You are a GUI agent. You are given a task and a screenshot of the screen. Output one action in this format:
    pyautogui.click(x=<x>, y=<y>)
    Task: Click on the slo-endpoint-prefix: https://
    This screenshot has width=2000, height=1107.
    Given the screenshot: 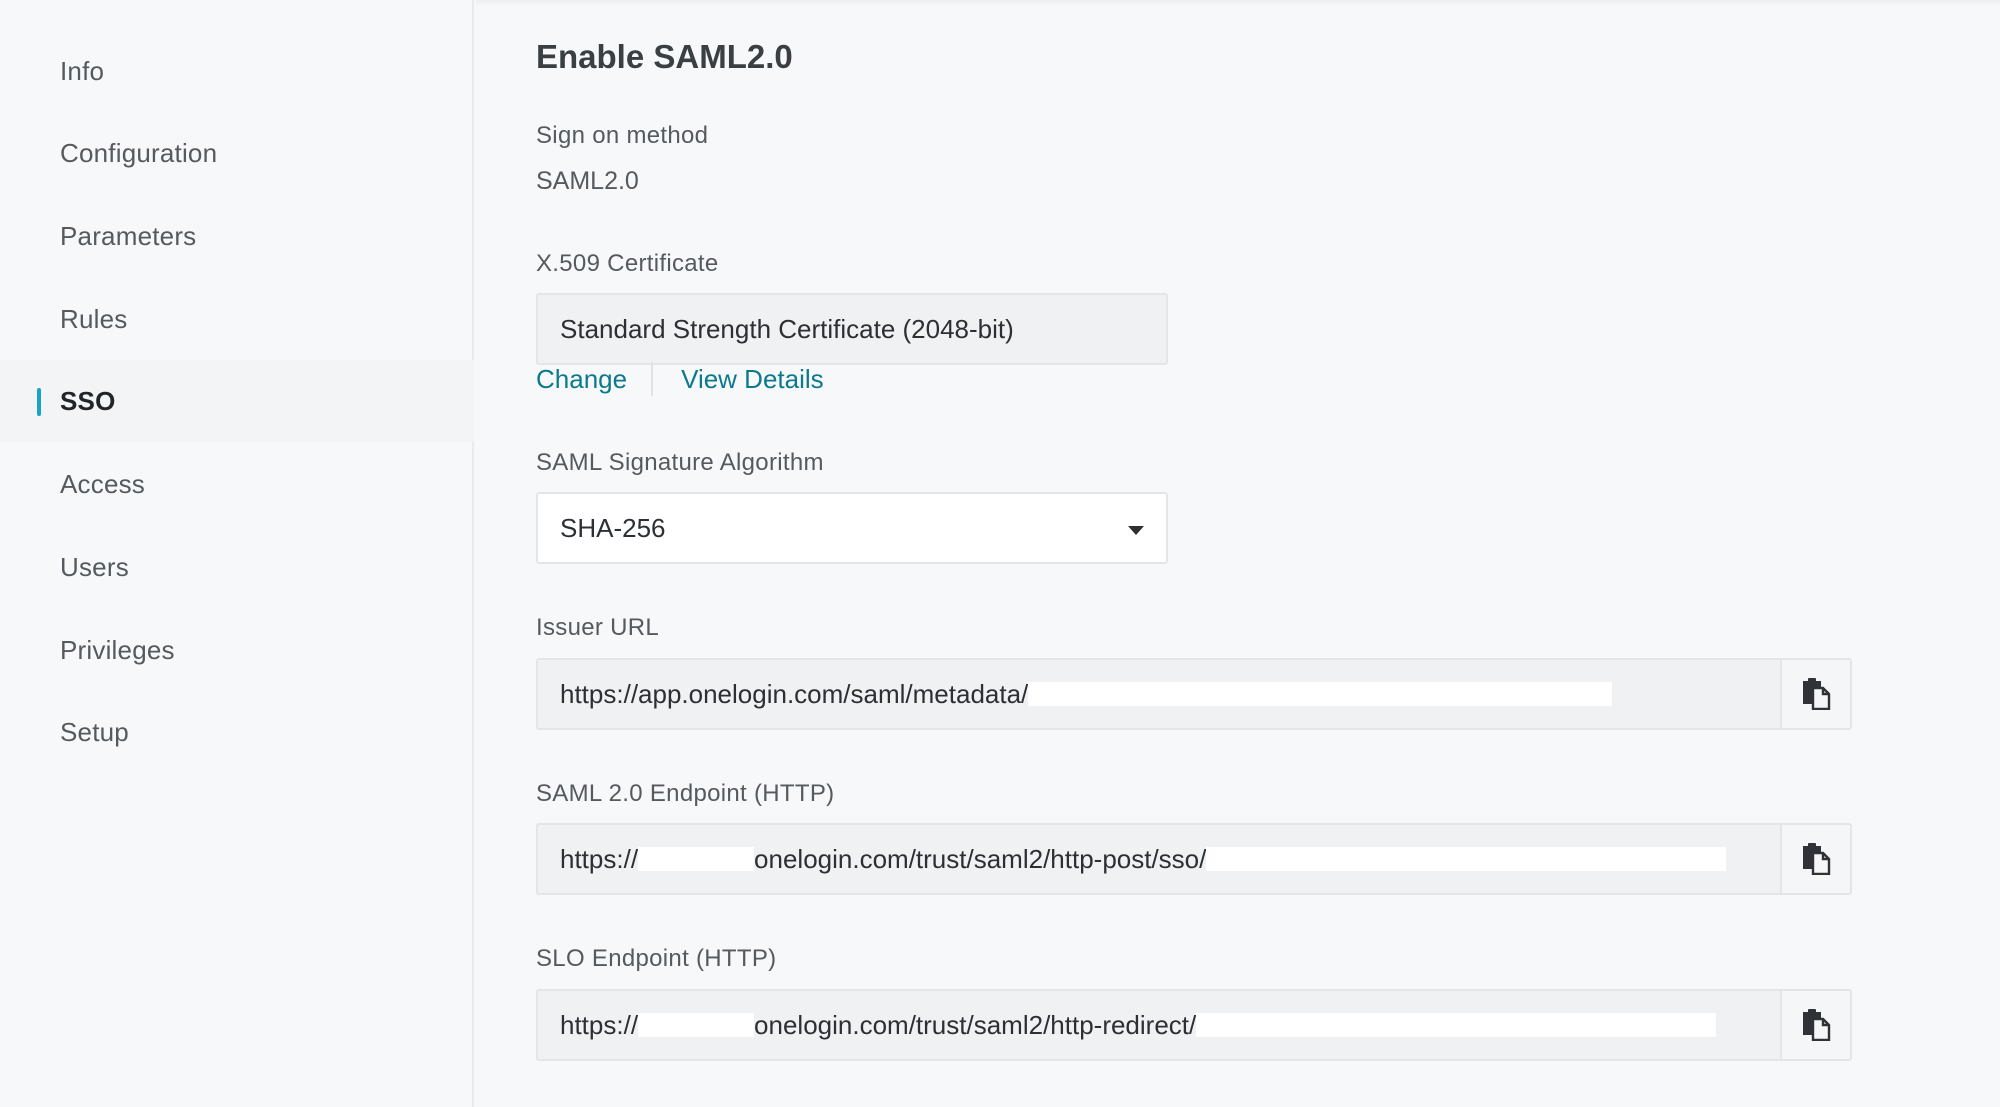 What is the action you would take?
    pyautogui.click(x=599, y=1024)
    